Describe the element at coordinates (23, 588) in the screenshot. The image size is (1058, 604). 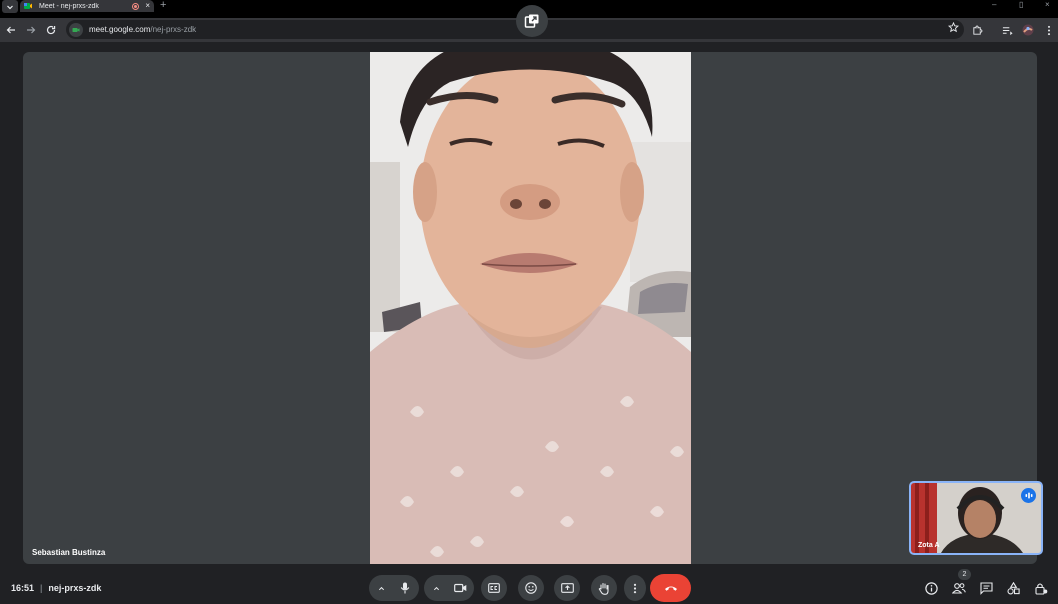
I see `meeting-time: 16:51` at that location.